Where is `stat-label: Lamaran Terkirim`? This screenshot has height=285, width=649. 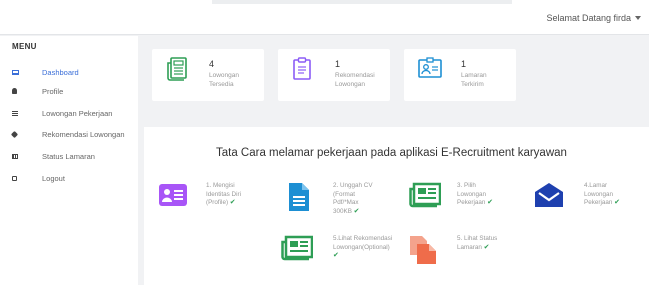 stat-label: Lamaran Terkirim is located at coordinates (474, 80).